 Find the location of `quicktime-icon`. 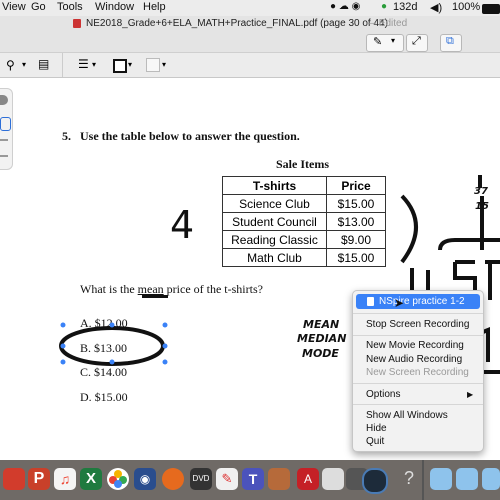

quicktime-icon is located at coordinates (375, 481).